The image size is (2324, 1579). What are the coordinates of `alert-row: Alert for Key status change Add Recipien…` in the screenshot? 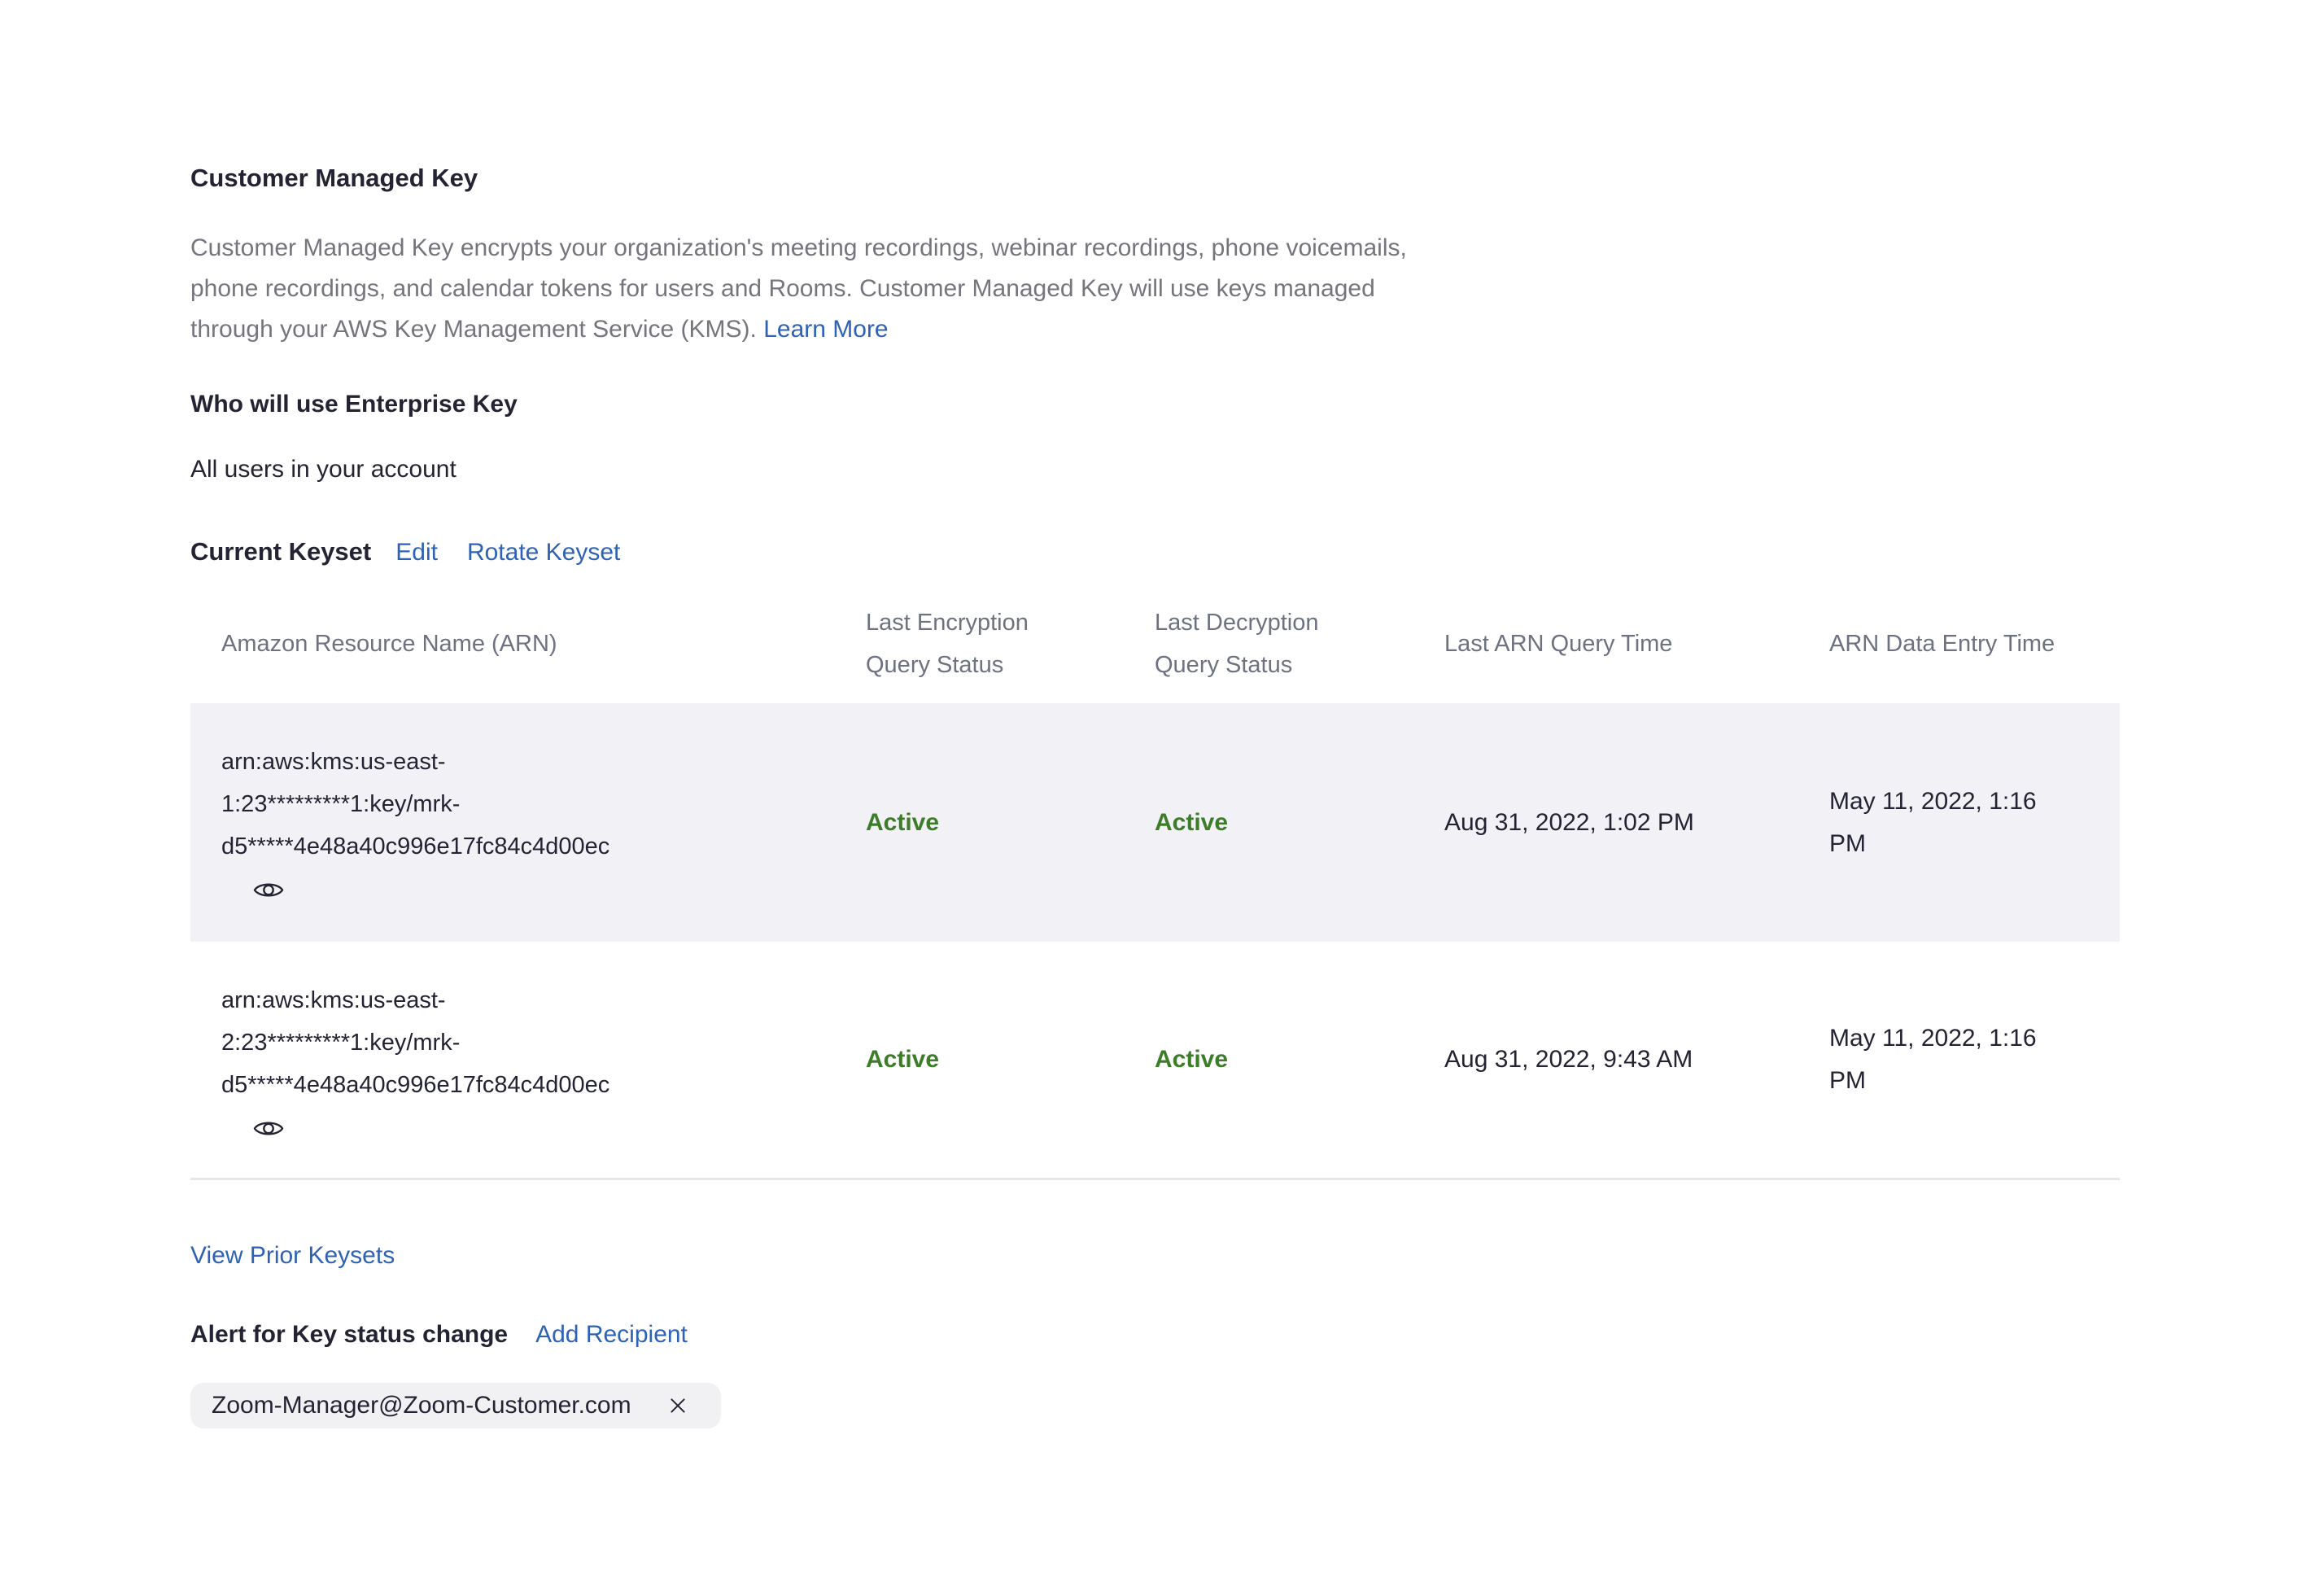 It's located at (1257, 1335).